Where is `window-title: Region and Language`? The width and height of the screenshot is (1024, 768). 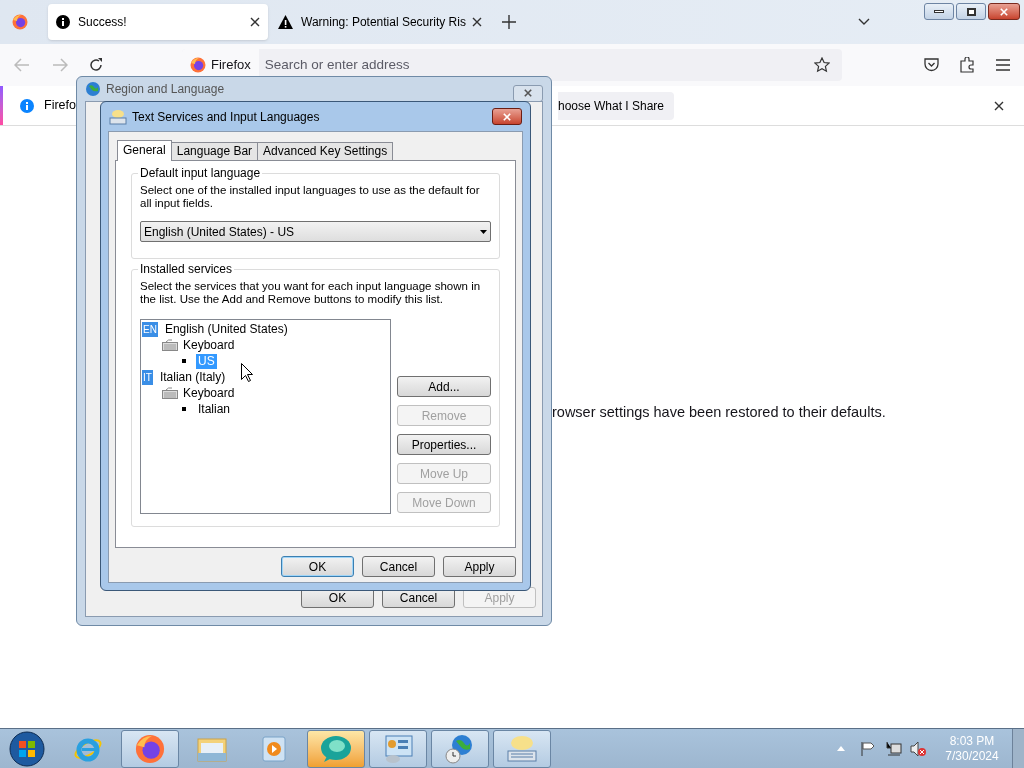
window-title: Region and Language is located at coordinates (165, 89).